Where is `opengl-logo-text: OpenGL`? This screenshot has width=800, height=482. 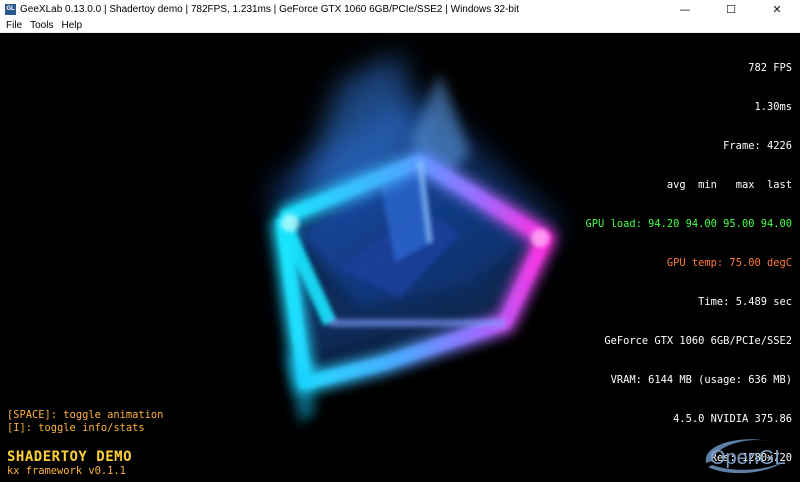 opengl-logo-text: OpenGL is located at coordinates (748, 458).